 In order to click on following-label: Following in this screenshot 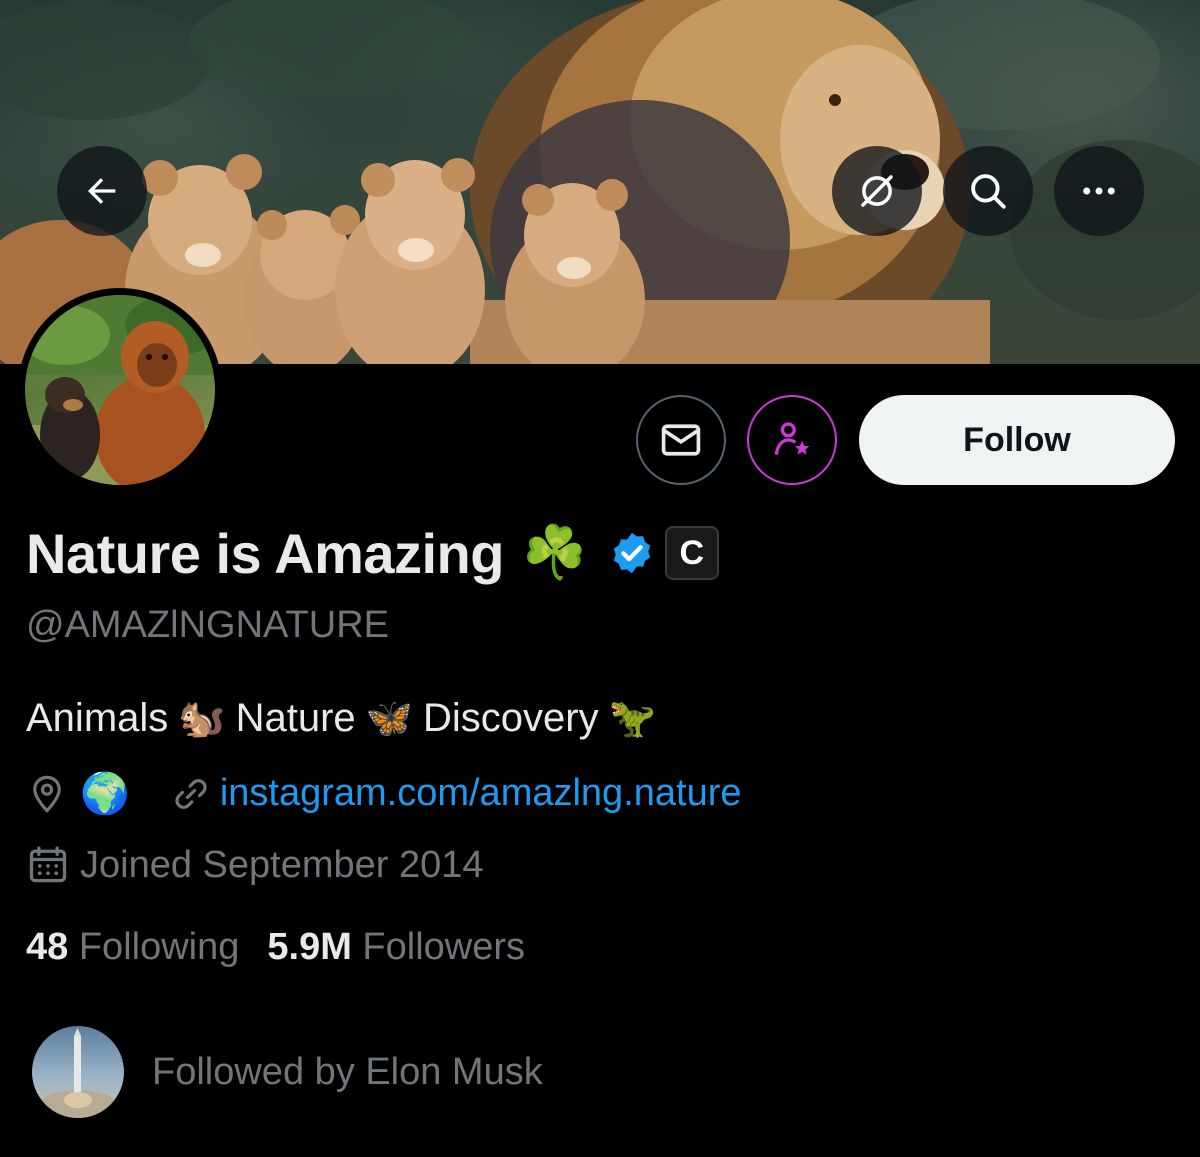, I will do `click(159, 947)`.